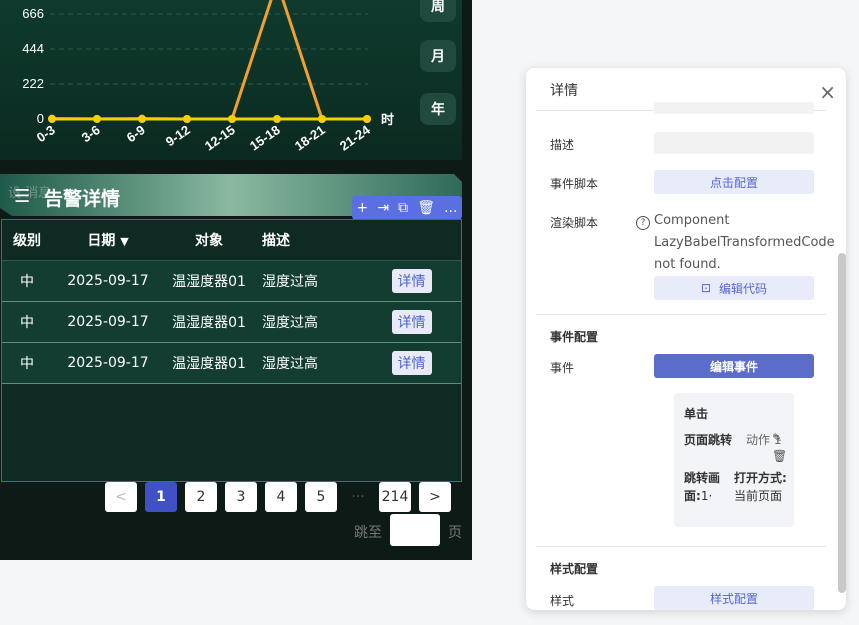 The height and width of the screenshot is (625, 859). Describe the element at coordinates (758, 496) in the screenshot. I see `open-mode-value: 当前页面` at that location.